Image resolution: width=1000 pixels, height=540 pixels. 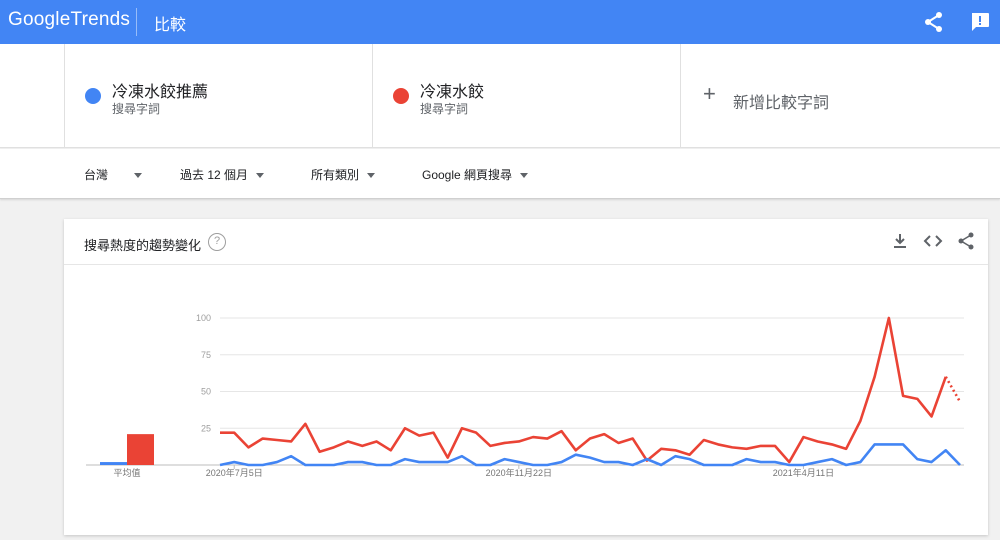 What do you see at coordinates (709, 93) in the screenshot?
I see `plus-icon: +` at bounding box center [709, 93].